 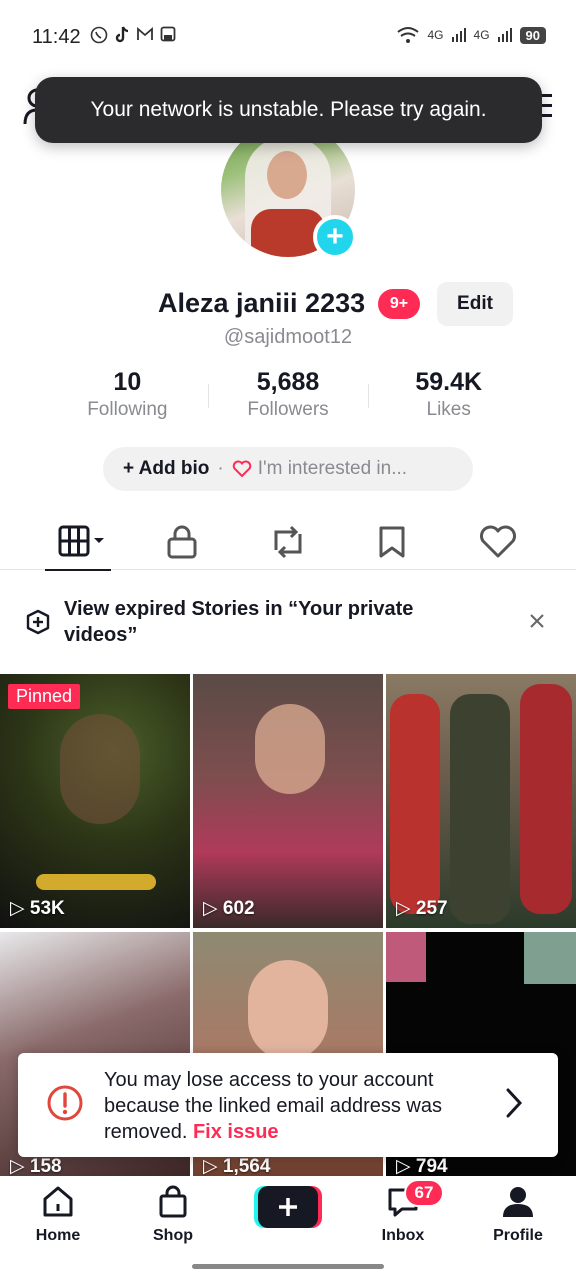 What do you see at coordinates (422, 1166) in the screenshot?
I see `view-count: ▷ 794` at bounding box center [422, 1166].